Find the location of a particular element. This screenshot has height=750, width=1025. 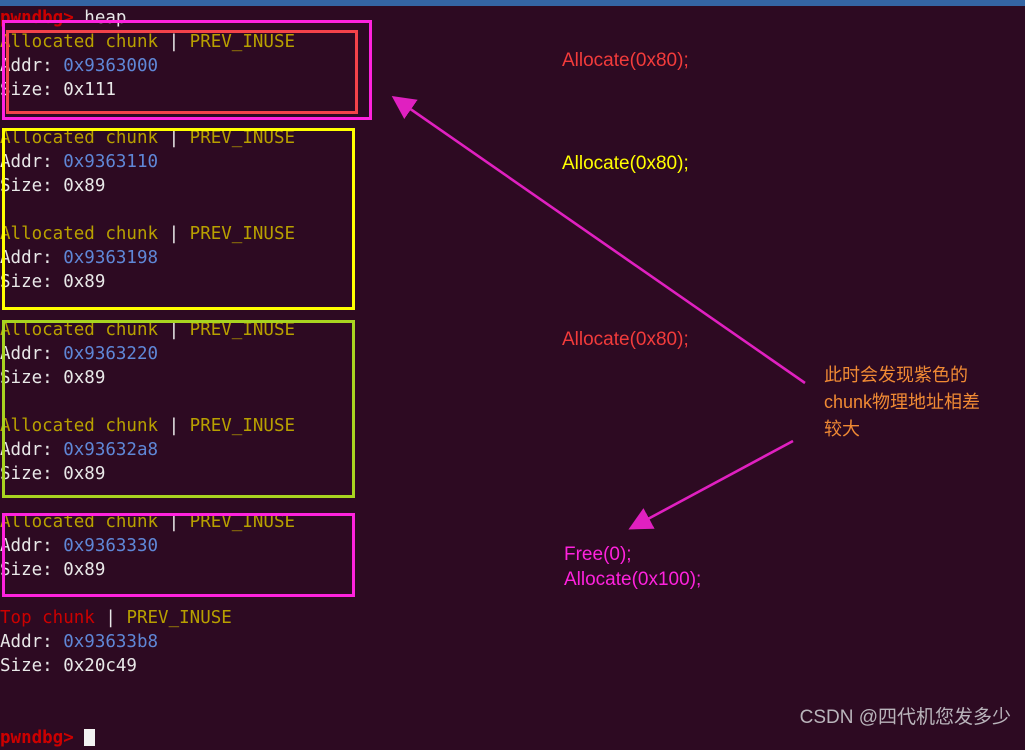

watermark: CSDN @四代机您发多少 is located at coordinates (905, 717).